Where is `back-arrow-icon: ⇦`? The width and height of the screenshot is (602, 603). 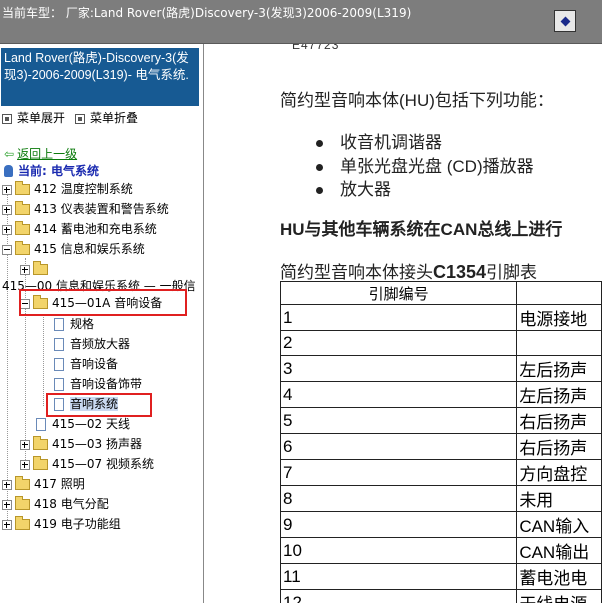
back-arrow-icon: ⇦ is located at coordinates (9, 154).